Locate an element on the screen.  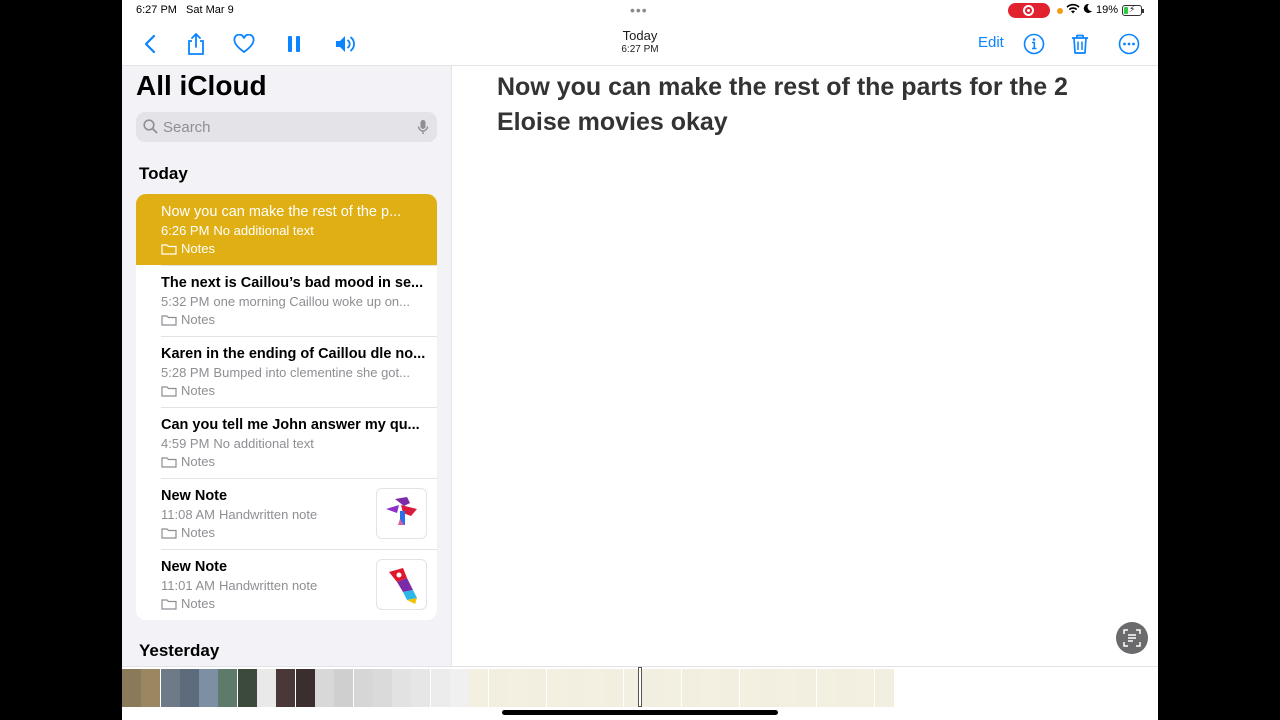
scrubber-playhead is located at coordinates (640, 687).